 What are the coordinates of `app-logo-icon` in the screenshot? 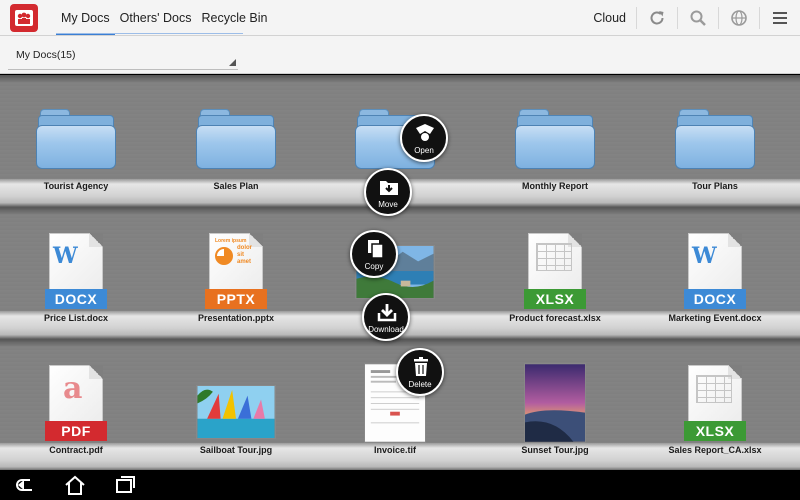 It's located at (24, 18).